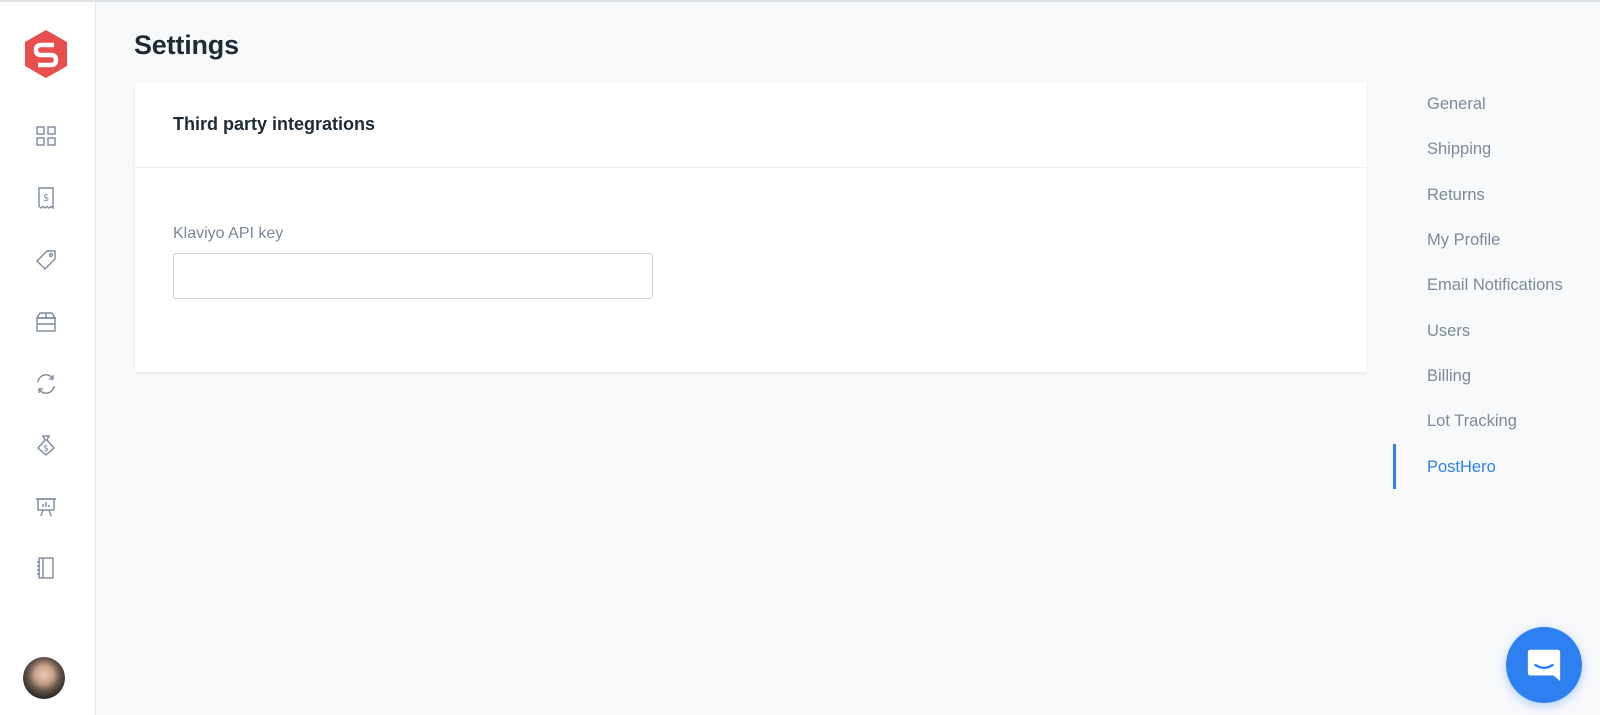  Describe the element at coordinates (186, 45) in the screenshot. I see `page-title: Settings` at that location.